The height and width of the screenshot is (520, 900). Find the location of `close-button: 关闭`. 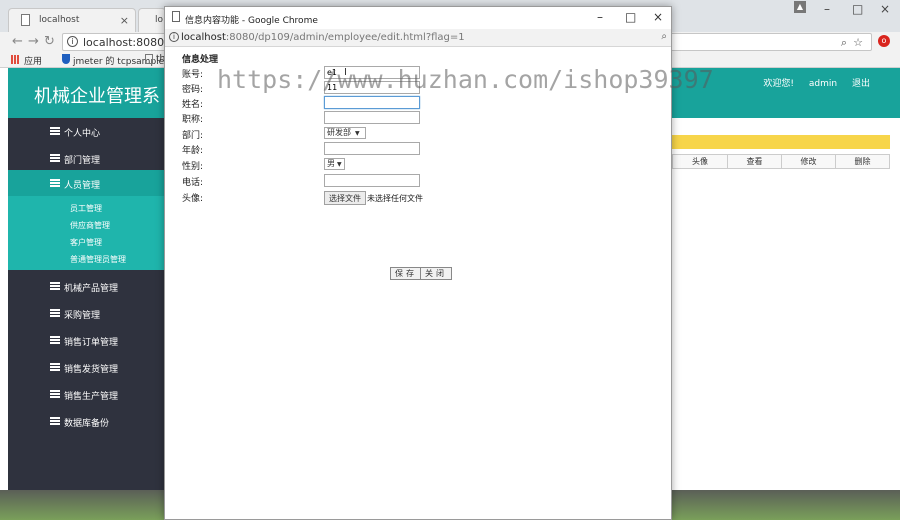

close-button: 关闭 is located at coordinates (436, 273).